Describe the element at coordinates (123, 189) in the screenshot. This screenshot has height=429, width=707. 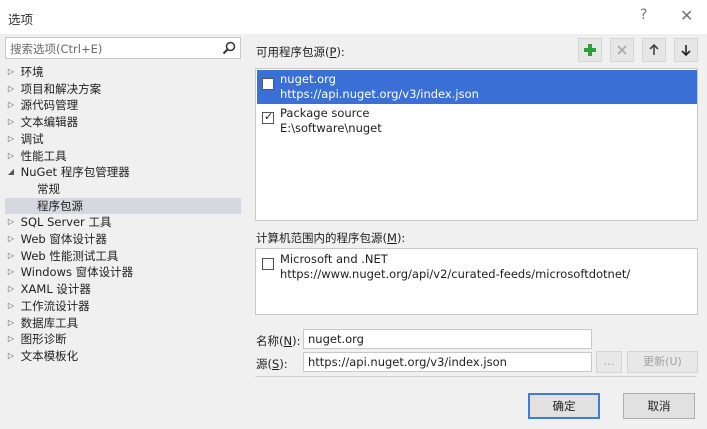
I see `tree-item: 常规` at that location.